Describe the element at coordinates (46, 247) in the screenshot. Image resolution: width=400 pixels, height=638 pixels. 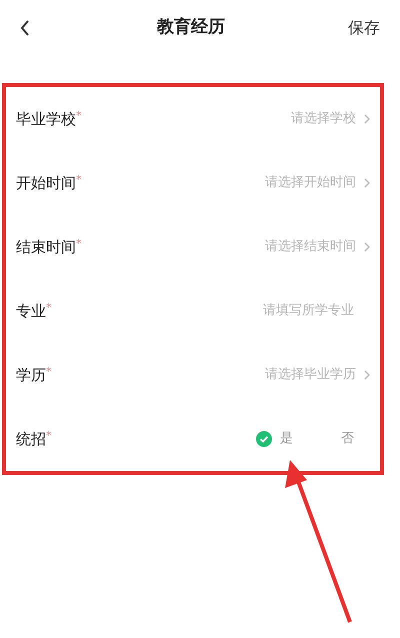
I see `field-label: 结束时间` at that location.